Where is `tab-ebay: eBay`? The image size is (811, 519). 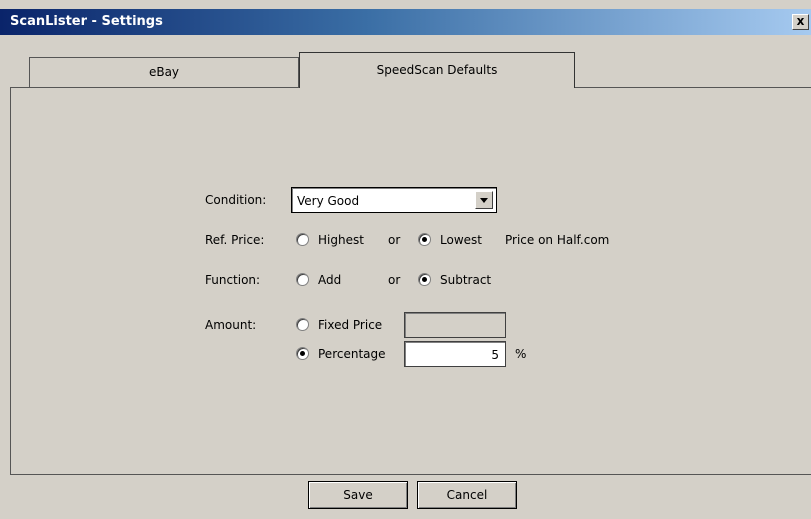
tab-ebay: eBay is located at coordinates (164, 72).